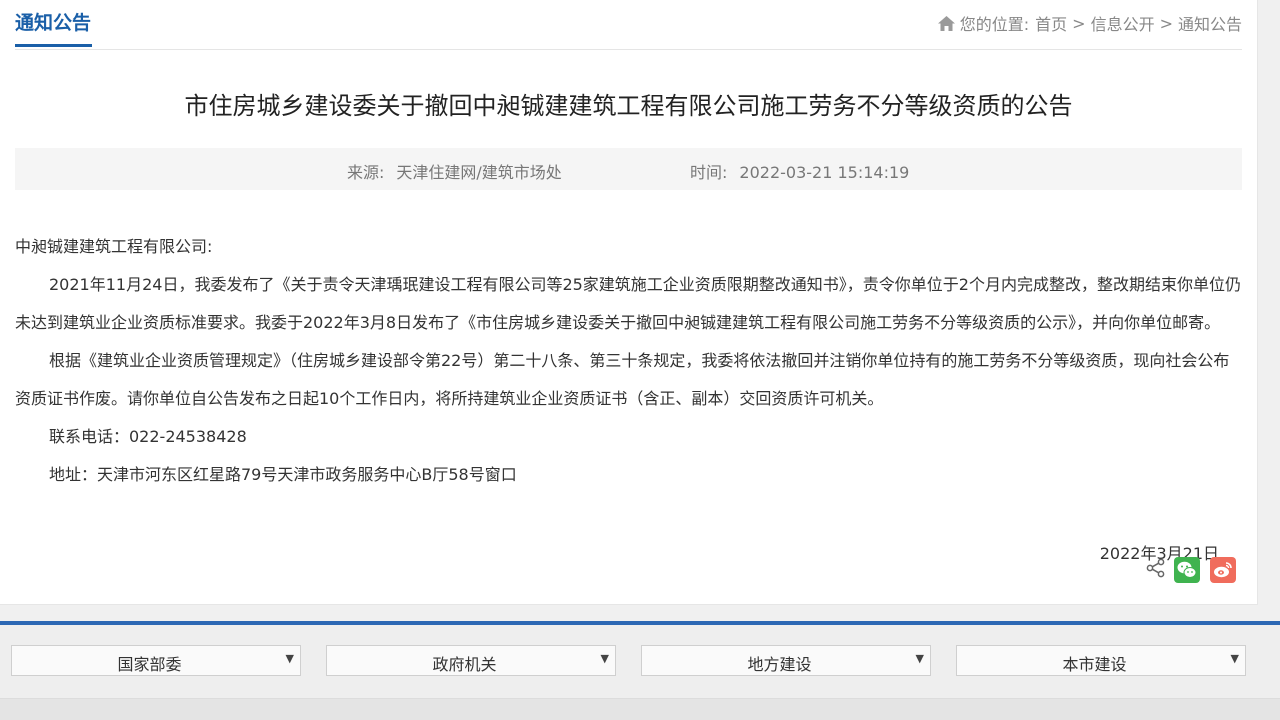 This screenshot has width=1280, height=720. Describe the element at coordinates (640, 670) in the screenshot. I see `footer: 国家部委 ▼ 政府机关 ▼ 地方建设 ▼ 本市建设 ▼` at that location.